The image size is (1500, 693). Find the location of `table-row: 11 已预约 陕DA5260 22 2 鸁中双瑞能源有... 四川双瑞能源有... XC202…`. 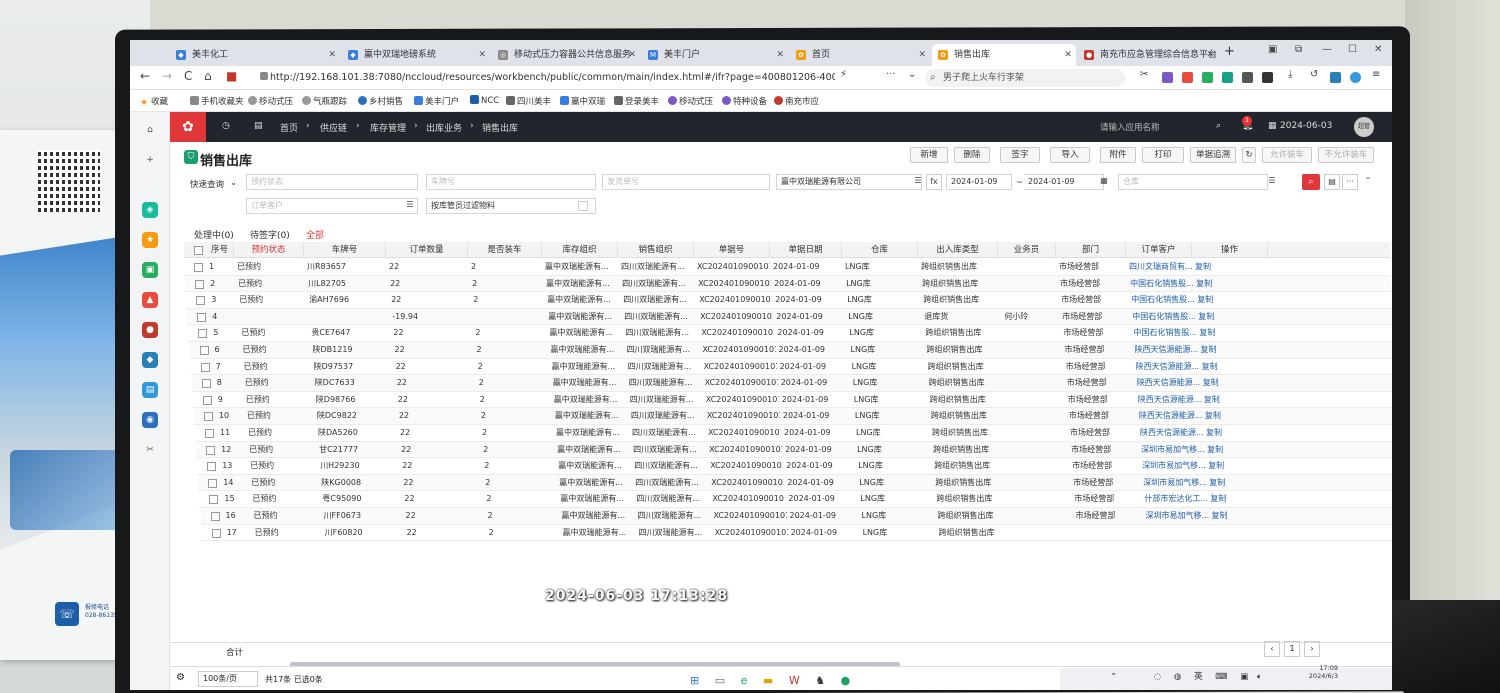

table-row: 11 已预约 陕DA5260 22 2 鸁中双瑞能源有... 四川双瑞能源有... XC202… is located at coordinates (793, 433).